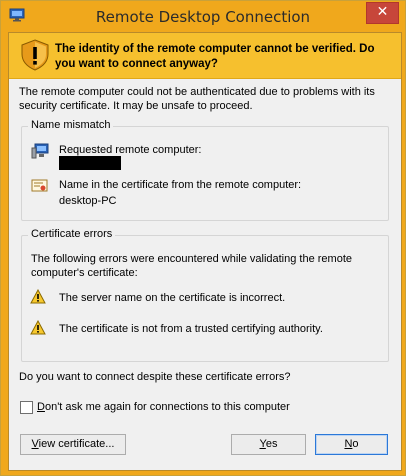 This screenshot has width=406, height=476. I want to click on close-icon: ✕, so click(382, 12).